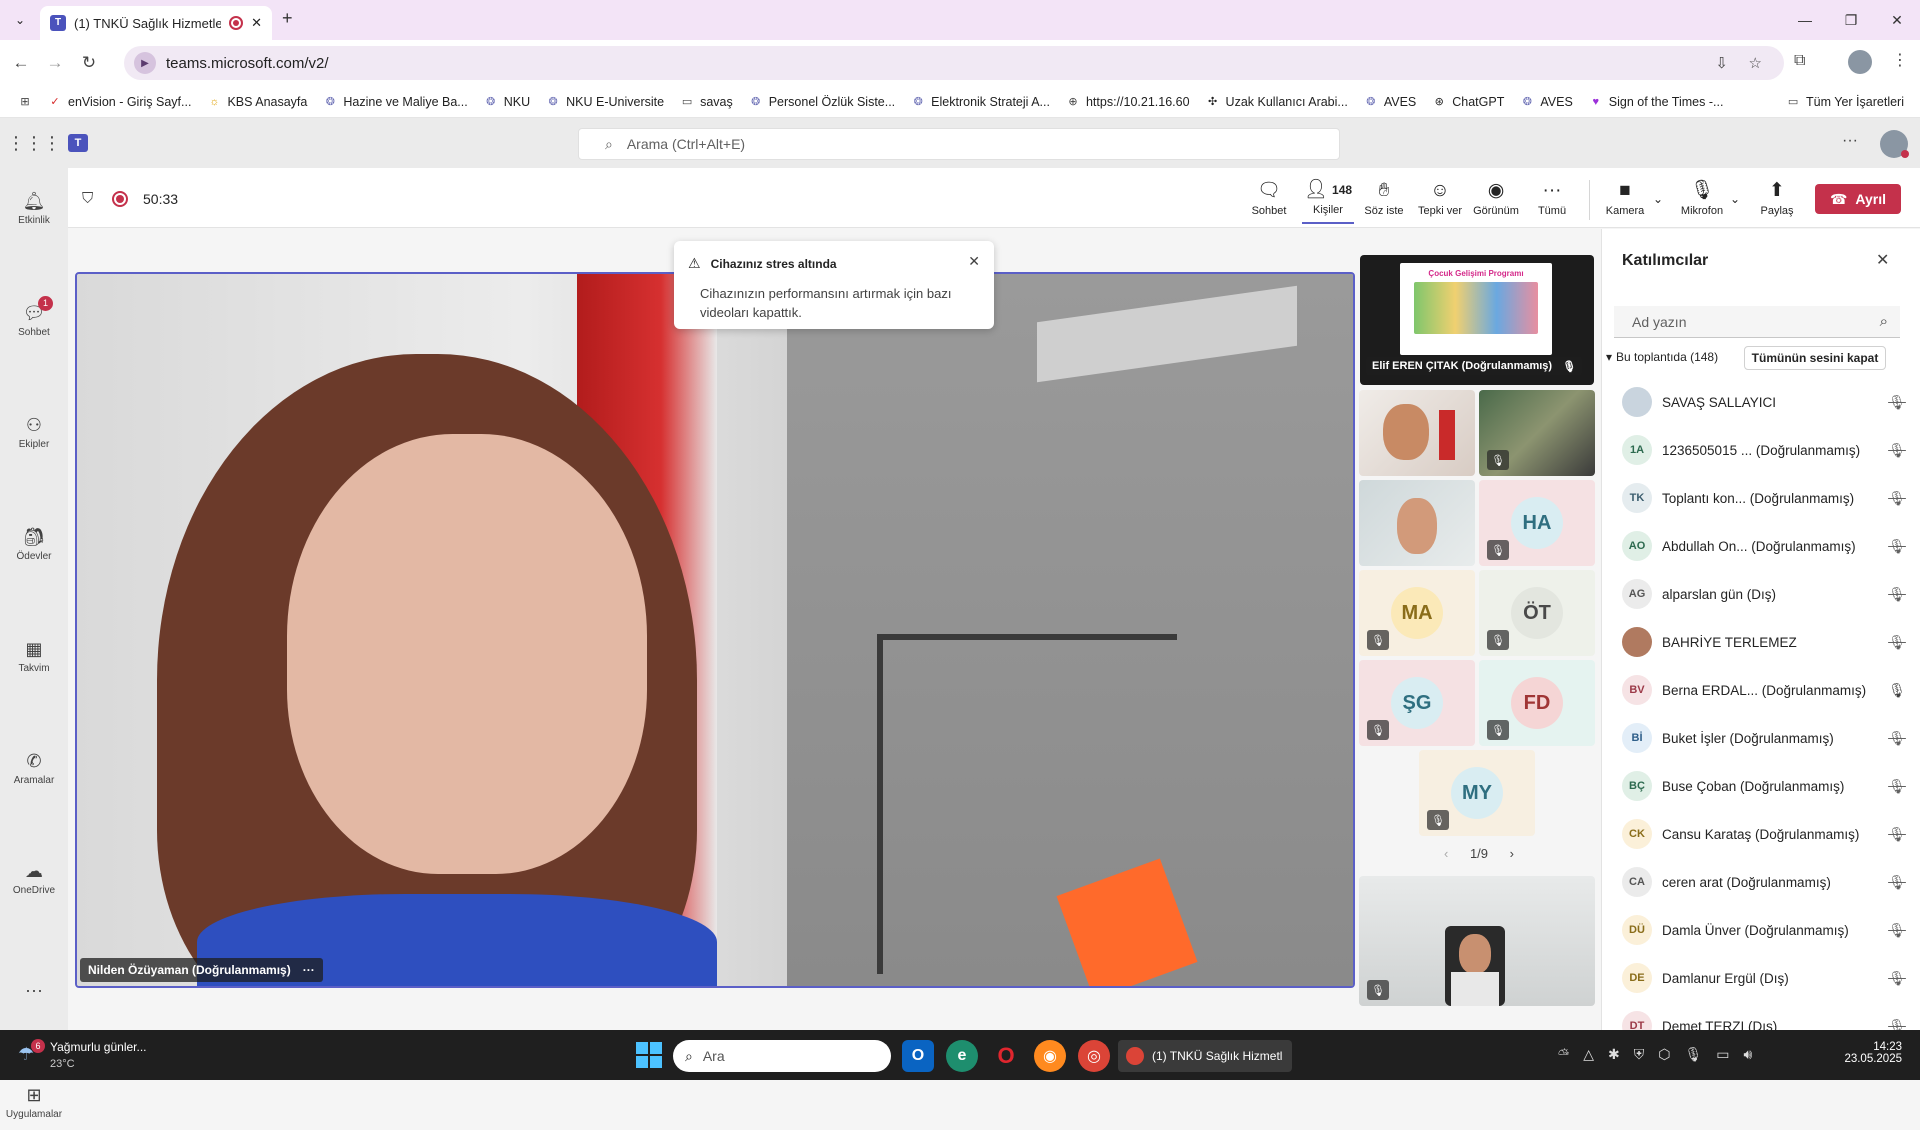 The width and height of the screenshot is (1920, 1130). I want to click on close-window-icon: ✕, so click(1897, 20).